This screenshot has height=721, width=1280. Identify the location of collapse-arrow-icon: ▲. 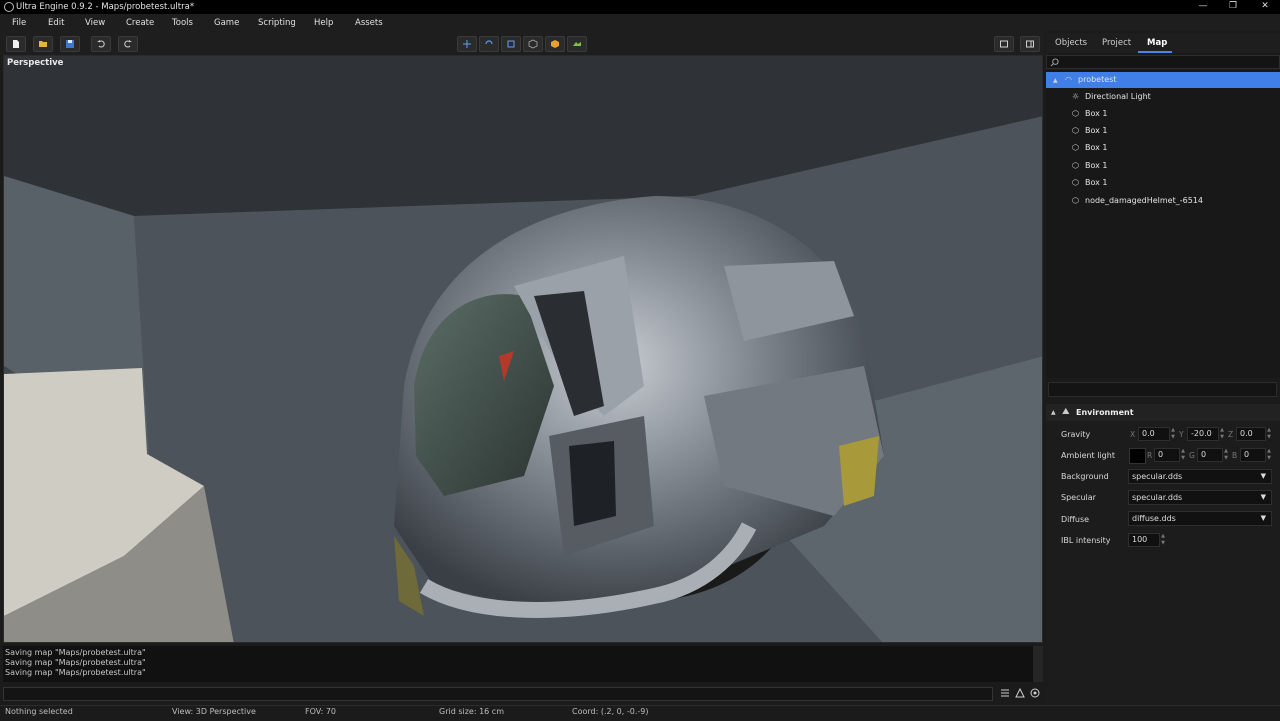
(1053, 412).